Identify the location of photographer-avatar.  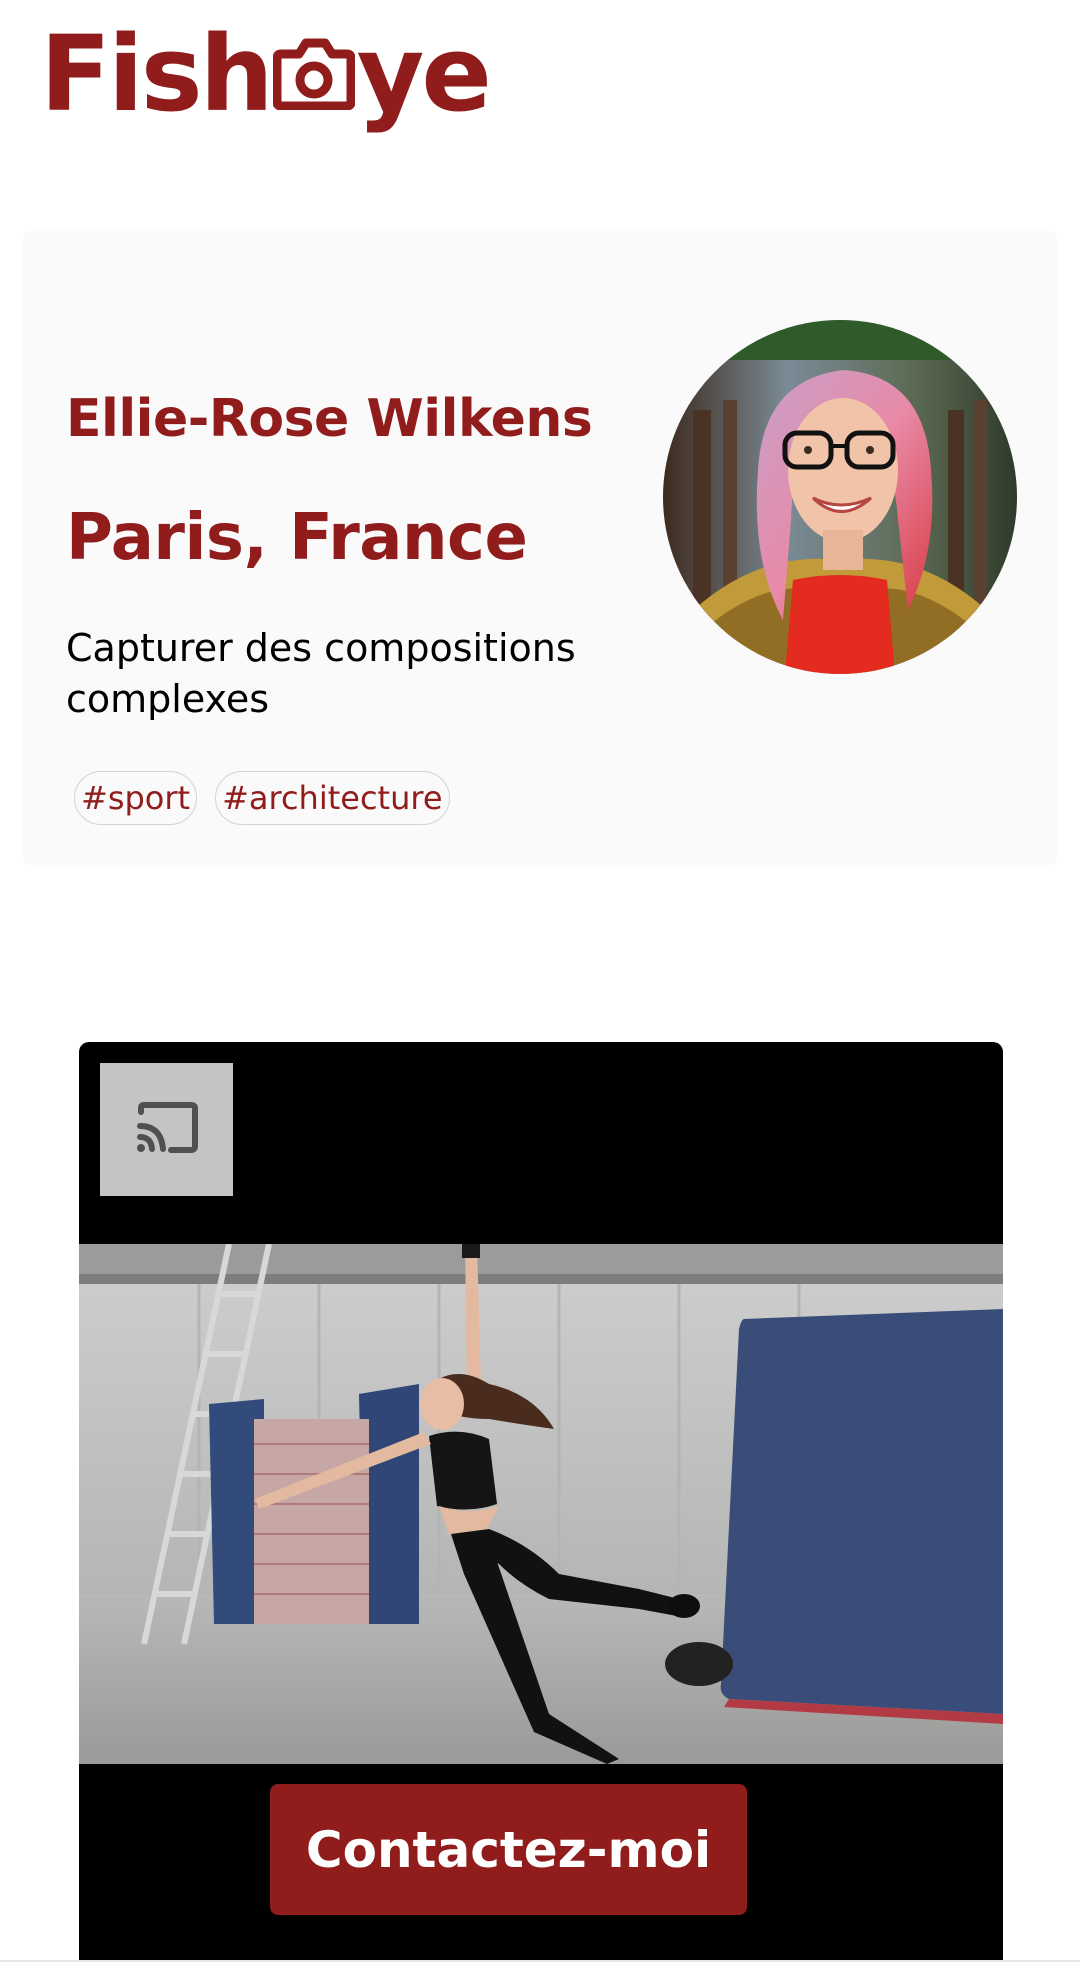
(840, 497).